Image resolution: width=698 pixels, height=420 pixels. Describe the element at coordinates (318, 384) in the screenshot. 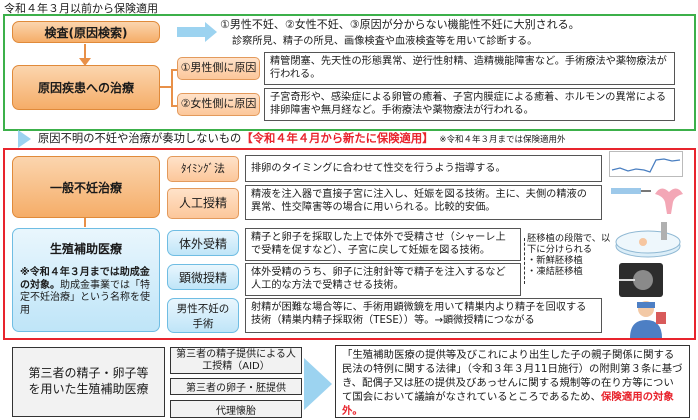

I see `third-party-arrow-icon` at that location.